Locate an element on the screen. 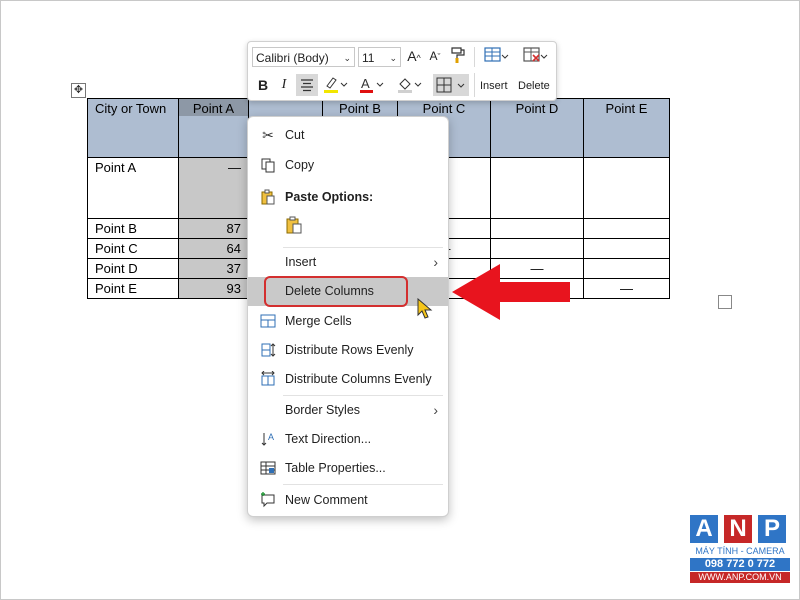 This screenshot has height=600, width=800. mouse-pointer-icon is located at coordinates (425, 308).